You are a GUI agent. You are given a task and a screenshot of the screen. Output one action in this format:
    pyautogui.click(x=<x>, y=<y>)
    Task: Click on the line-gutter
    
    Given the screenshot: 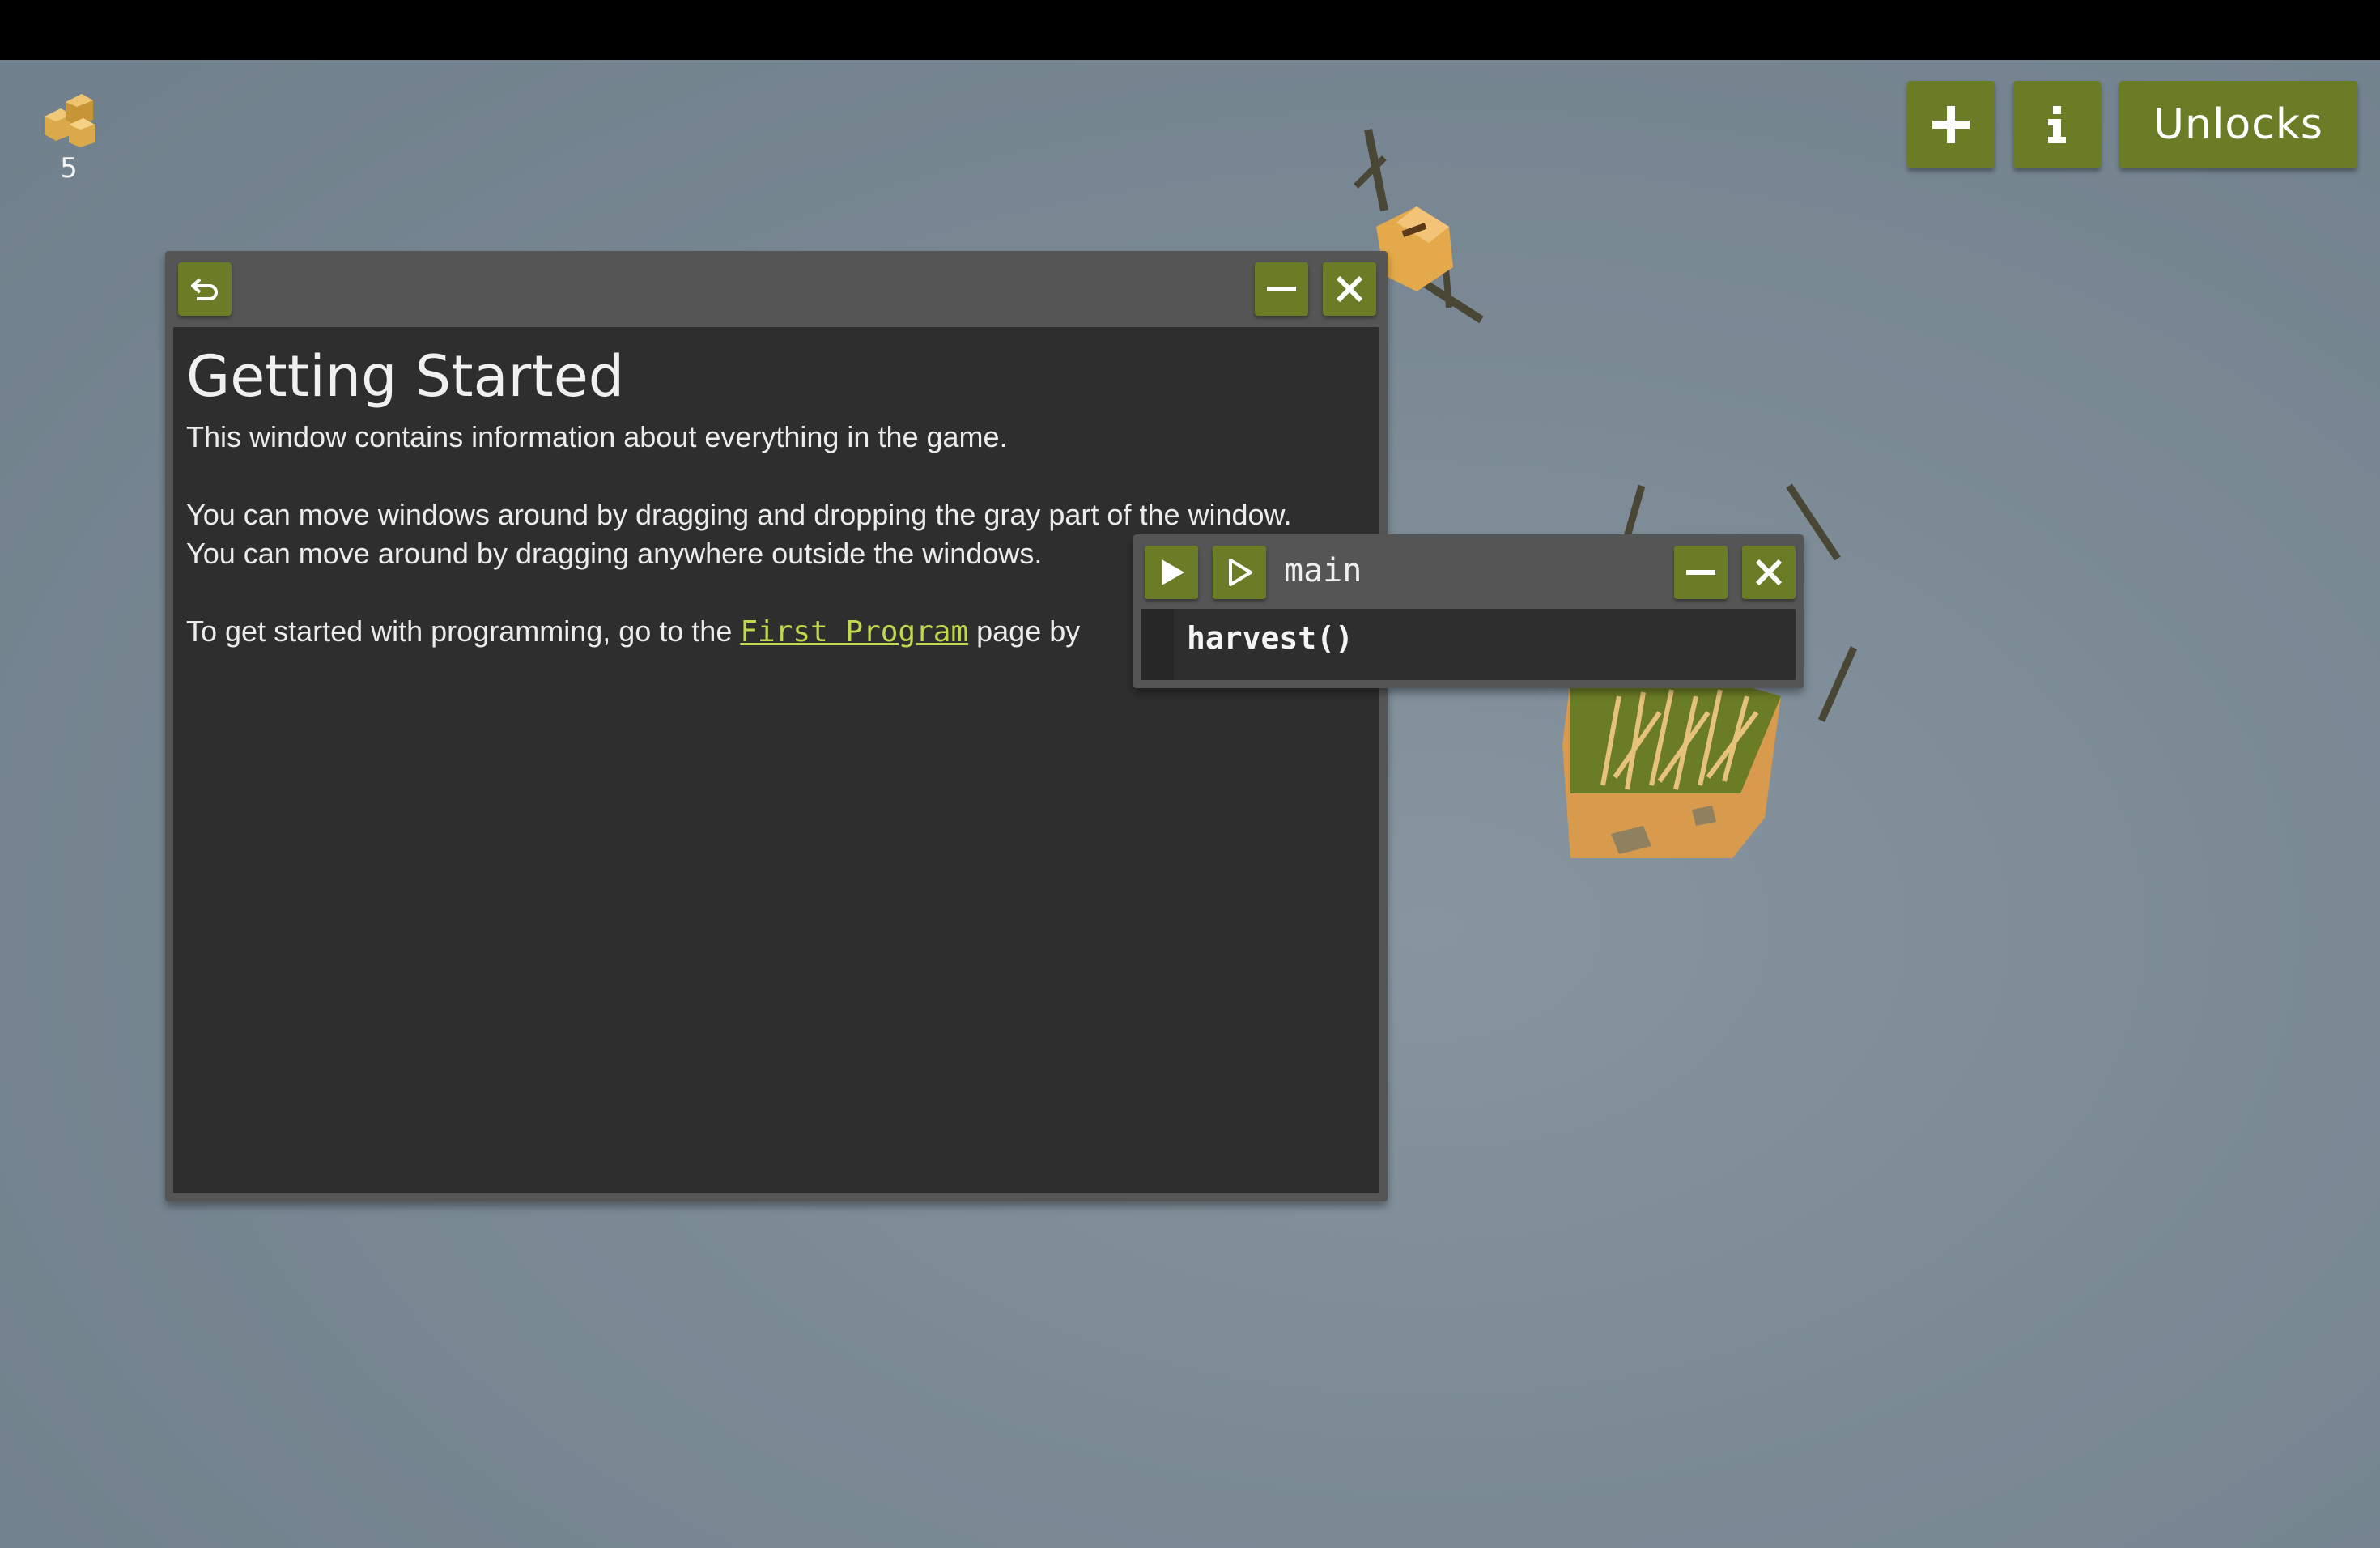 What is the action you would take?
    pyautogui.click(x=1158, y=644)
    